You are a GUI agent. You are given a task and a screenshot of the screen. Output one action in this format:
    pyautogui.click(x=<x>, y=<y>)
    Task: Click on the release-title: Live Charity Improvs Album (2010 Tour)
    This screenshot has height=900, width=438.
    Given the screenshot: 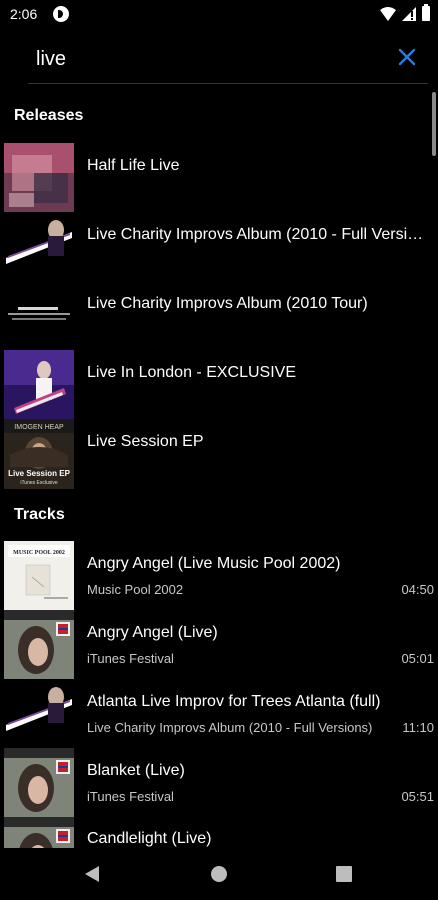 What is the action you would take?
    pyautogui.click(x=227, y=303)
    